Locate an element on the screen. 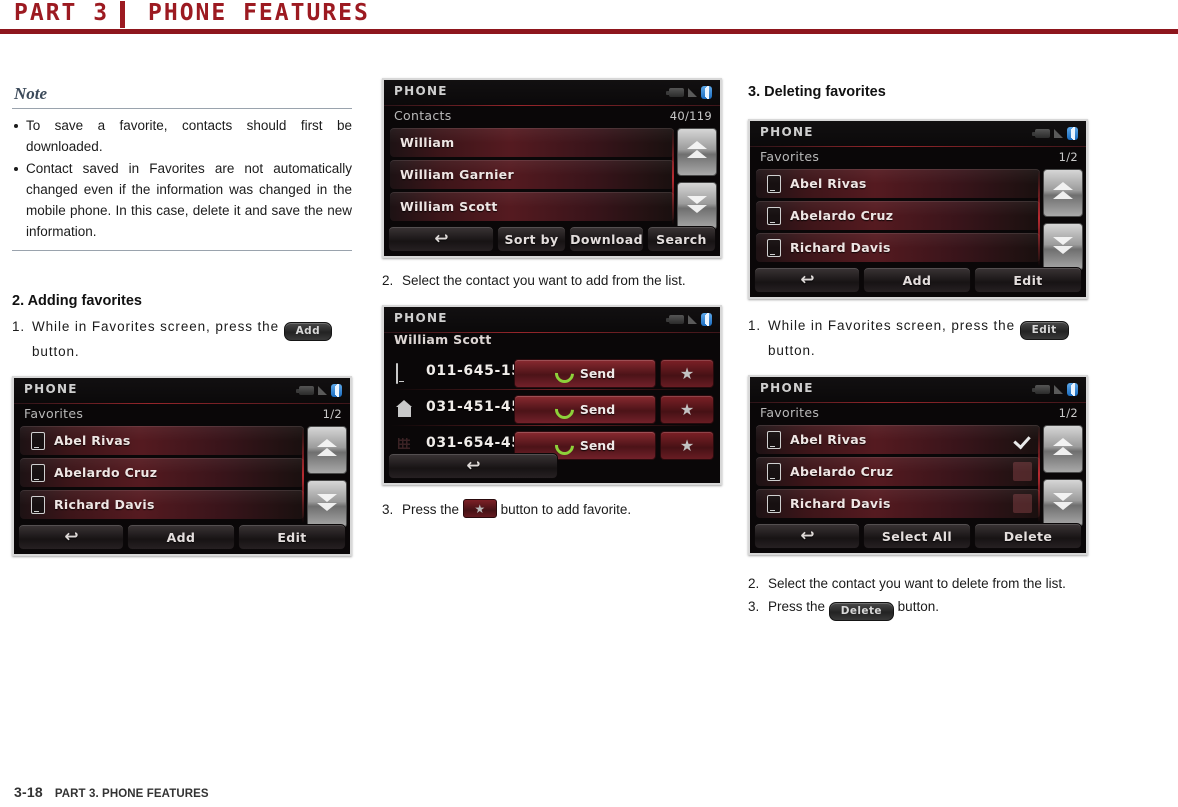  back-arrow-icon: ↪ is located at coordinates (473, 465).